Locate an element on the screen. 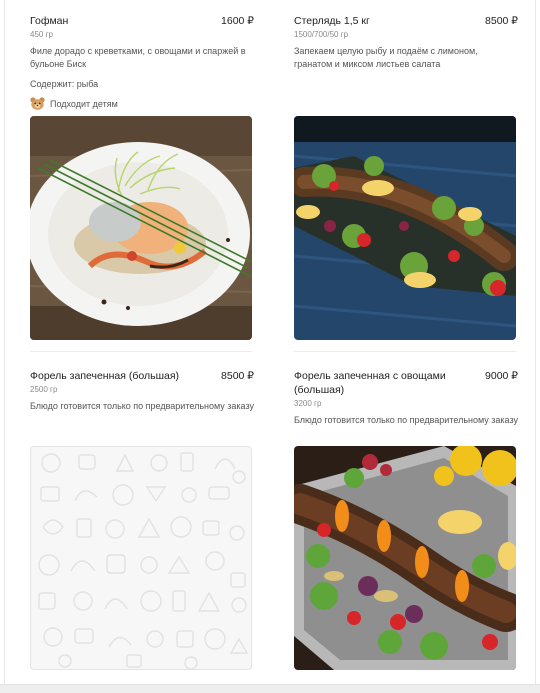 The image size is (540, 693). bear-icon is located at coordinates (37, 103).